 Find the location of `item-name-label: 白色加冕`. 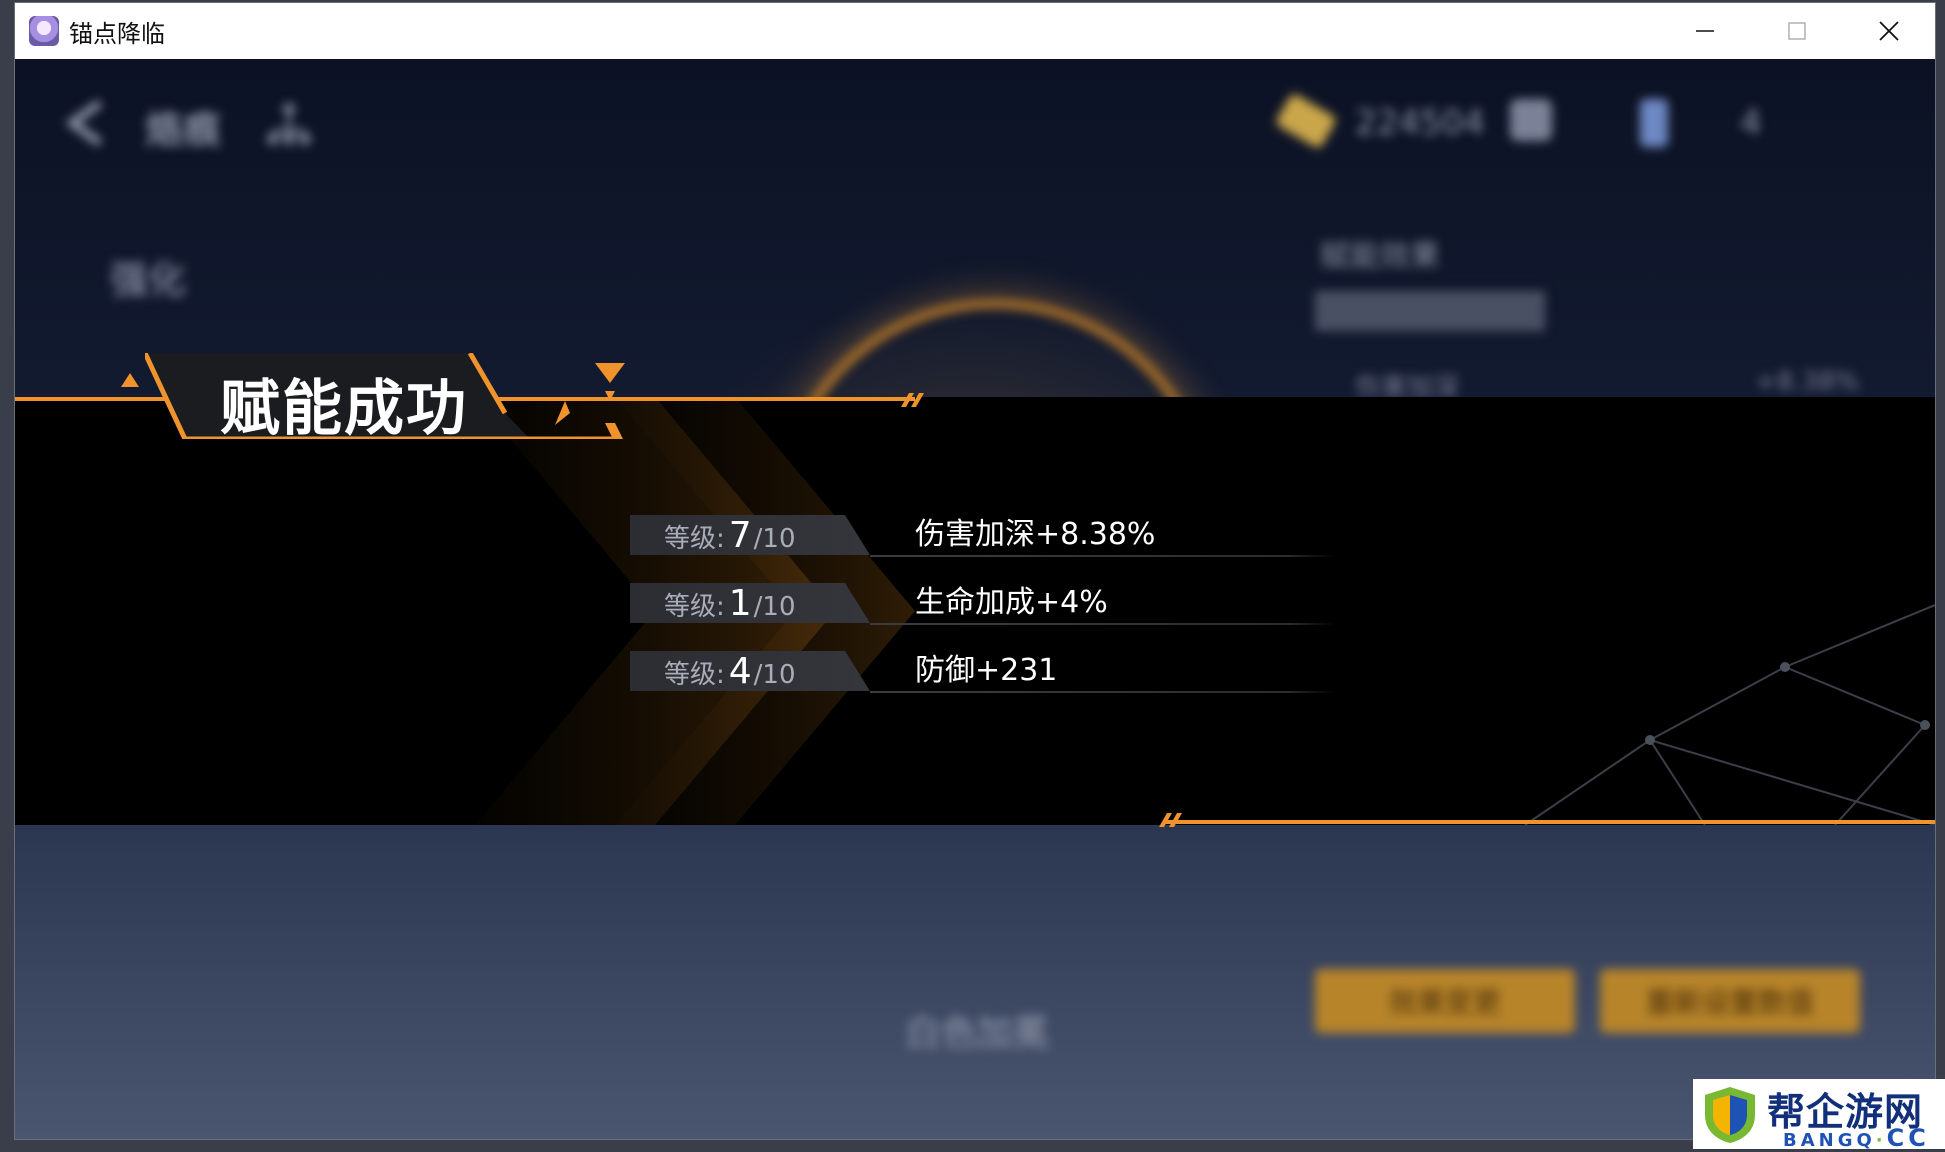

item-name-label: 白色加冕 is located at coordinates (977, 1033).